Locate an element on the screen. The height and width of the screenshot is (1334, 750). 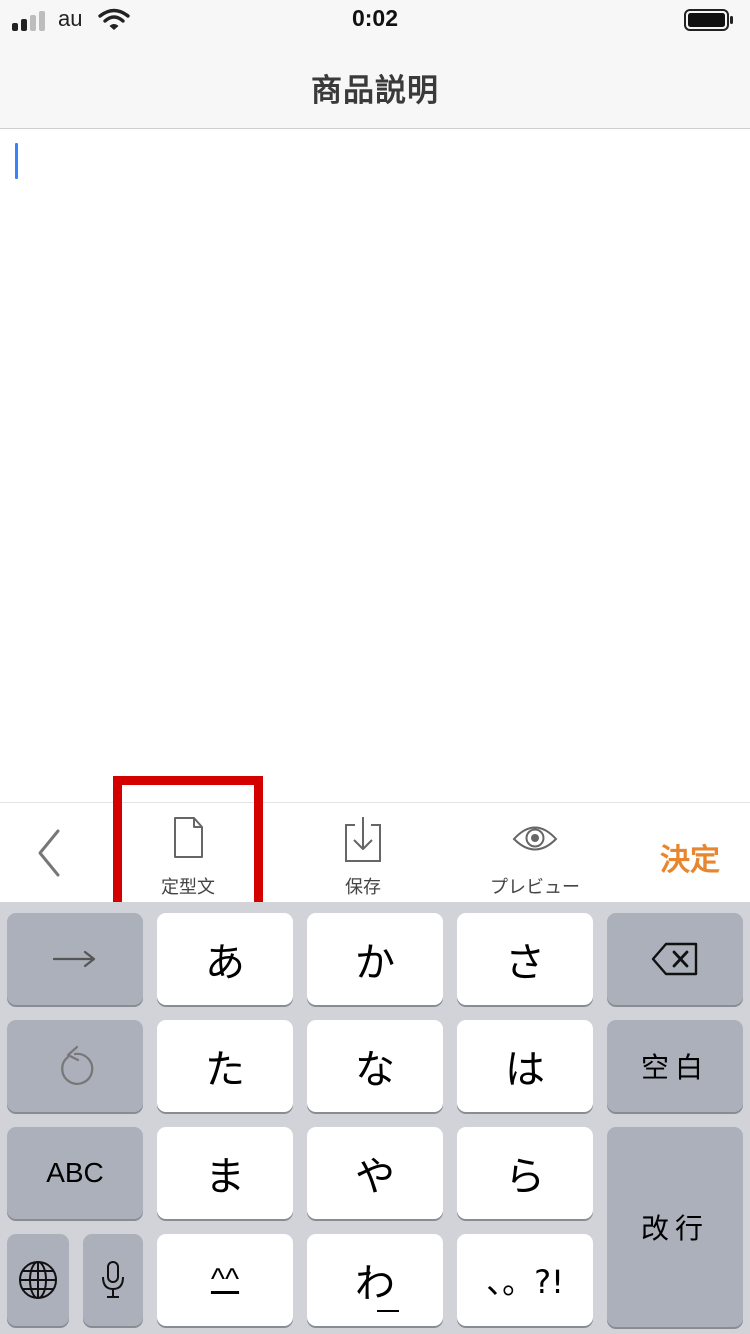
key-na: な is located at coordinates (375, 1066).